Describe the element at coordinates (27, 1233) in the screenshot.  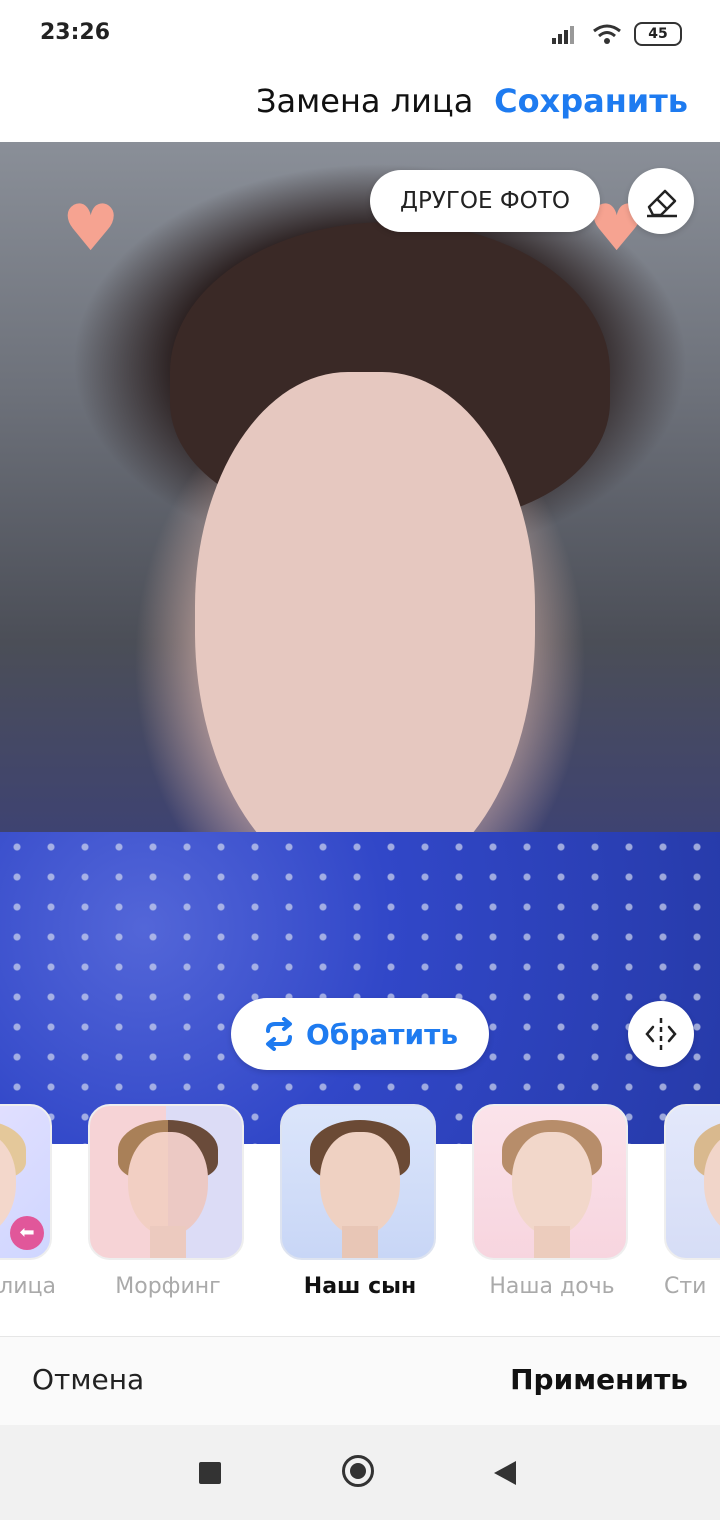
I see `badge-icon: ⬅` at that location.